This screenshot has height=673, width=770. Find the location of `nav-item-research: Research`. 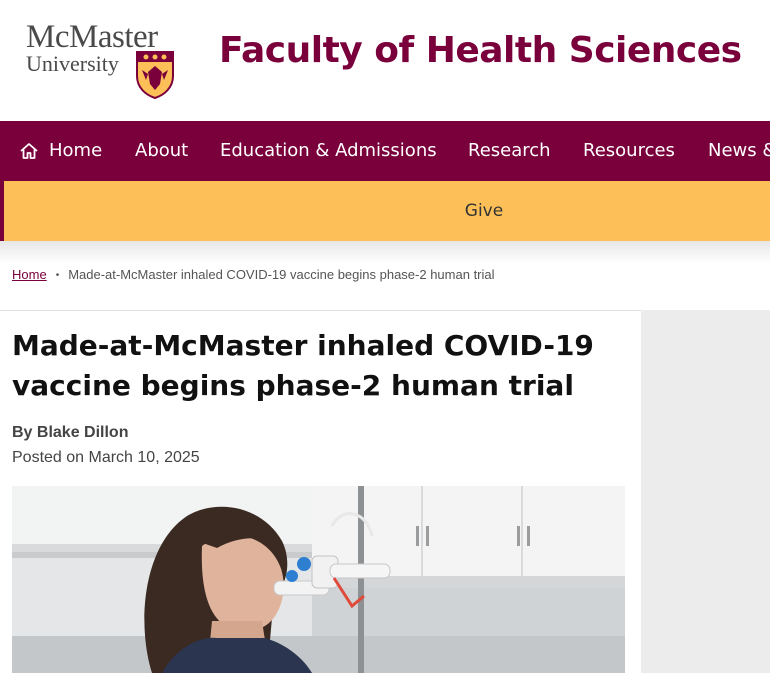

nav-item-research: Research is located at coordinates (509, 151).